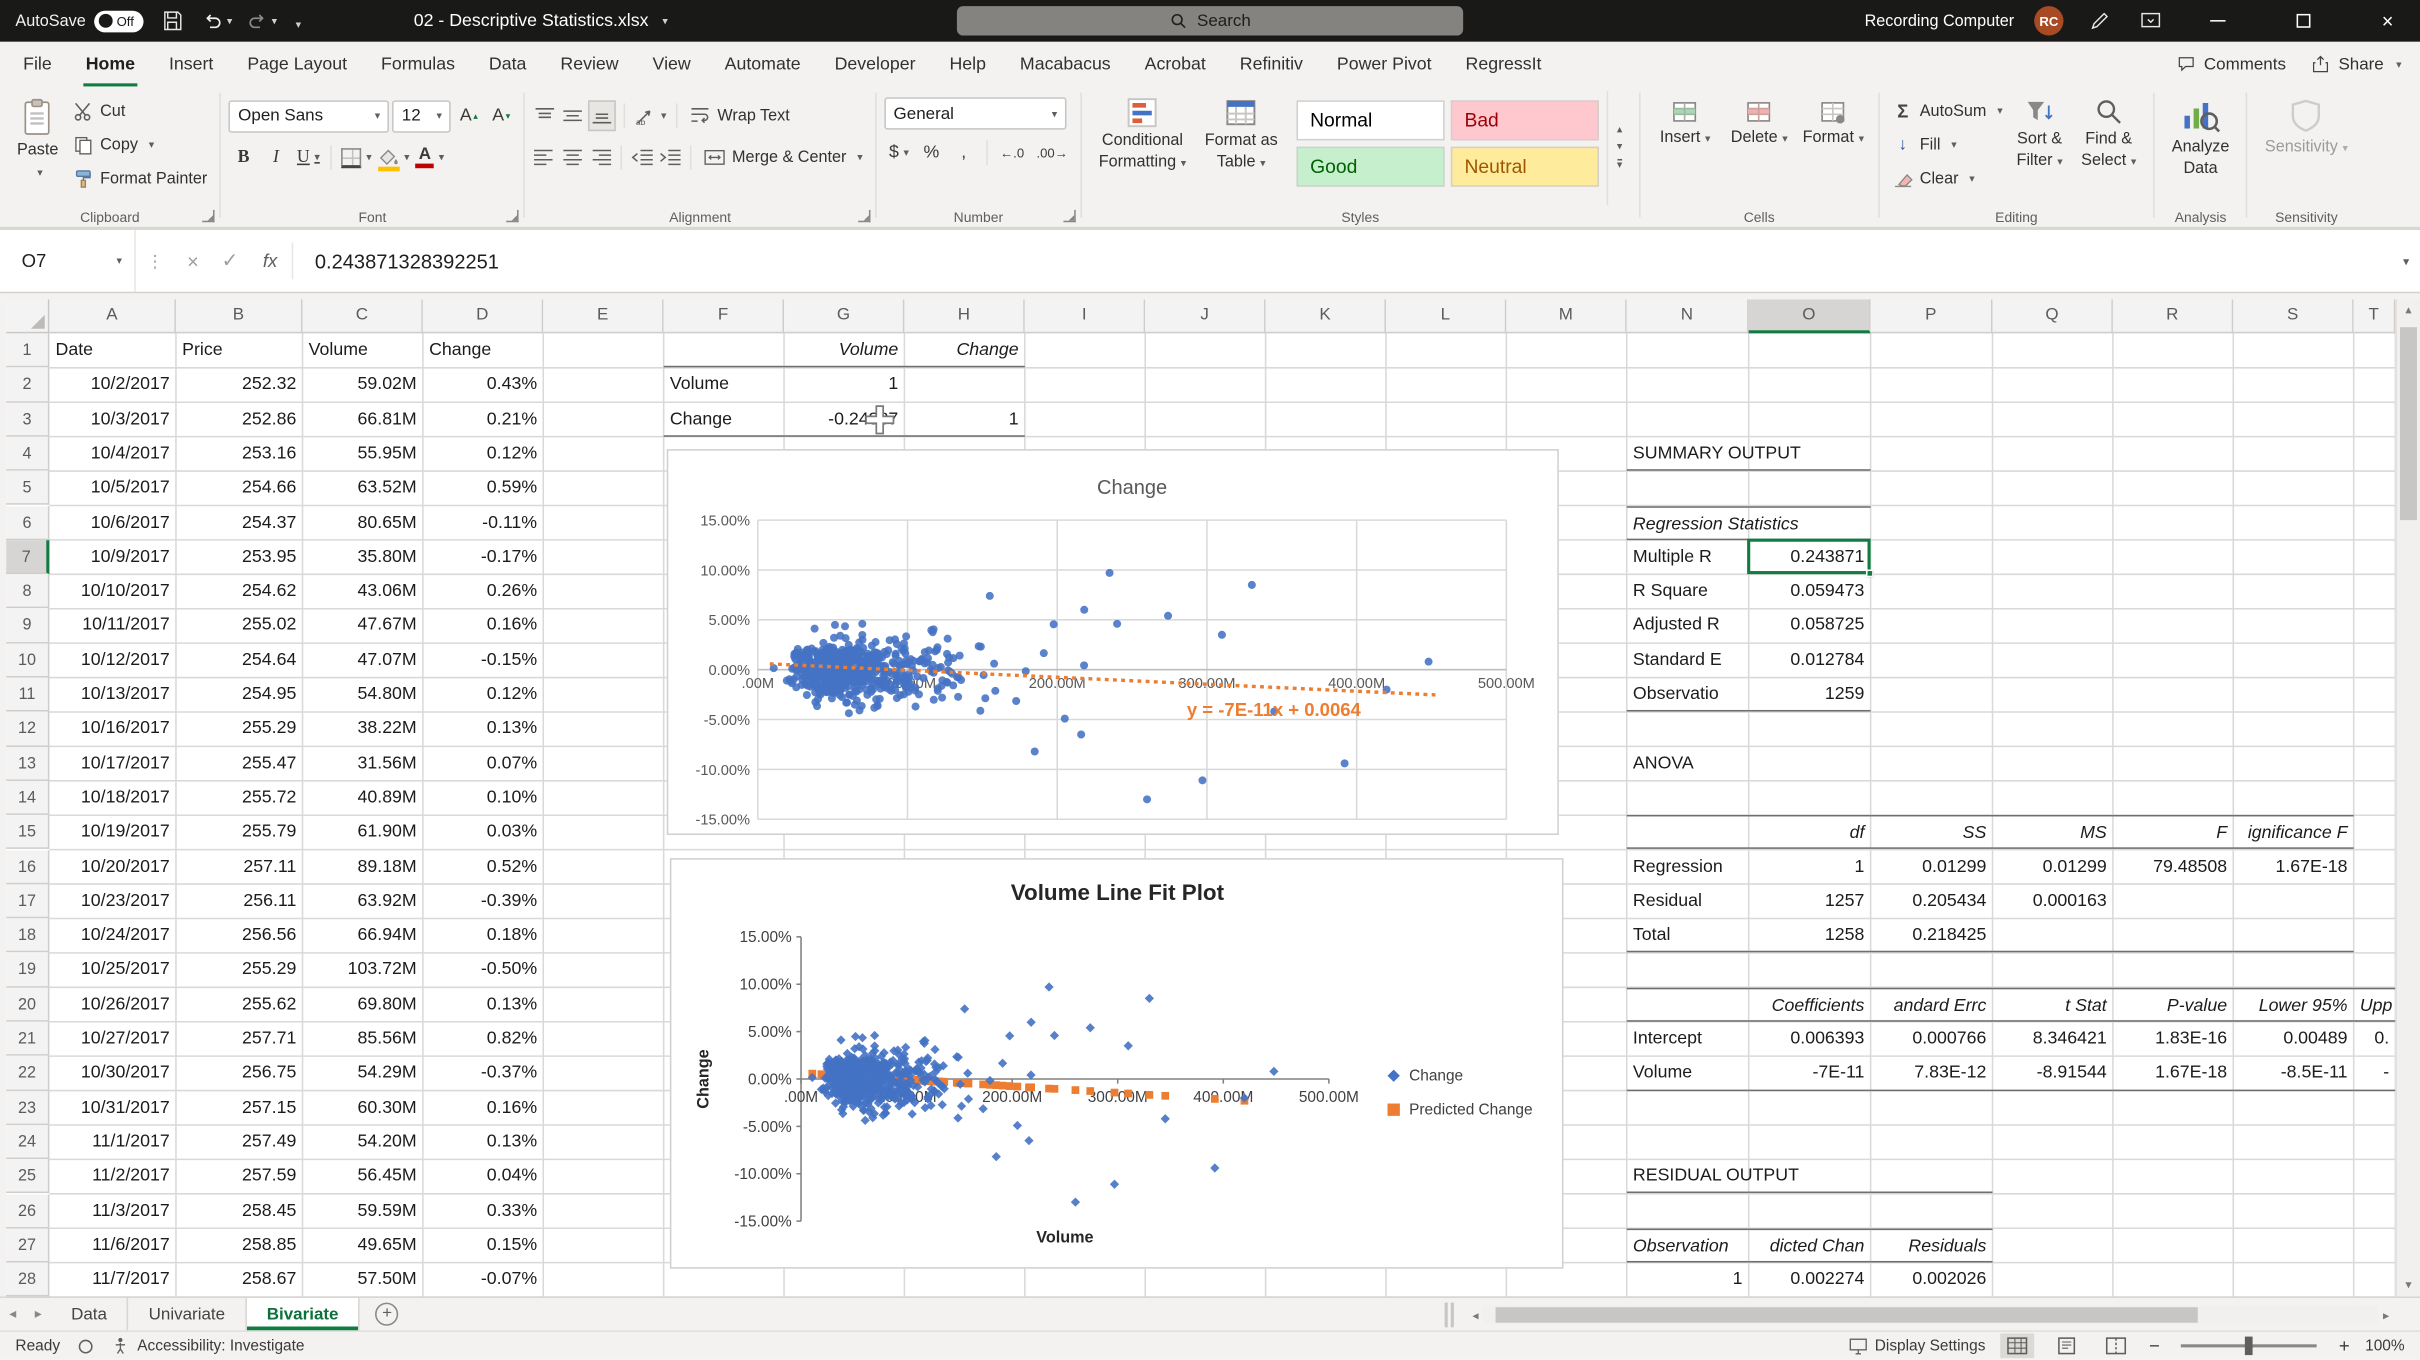  Describe the element at coordinates (422, 115) in the screenshot. I see `font-size-select: 12 ▾` at that location.